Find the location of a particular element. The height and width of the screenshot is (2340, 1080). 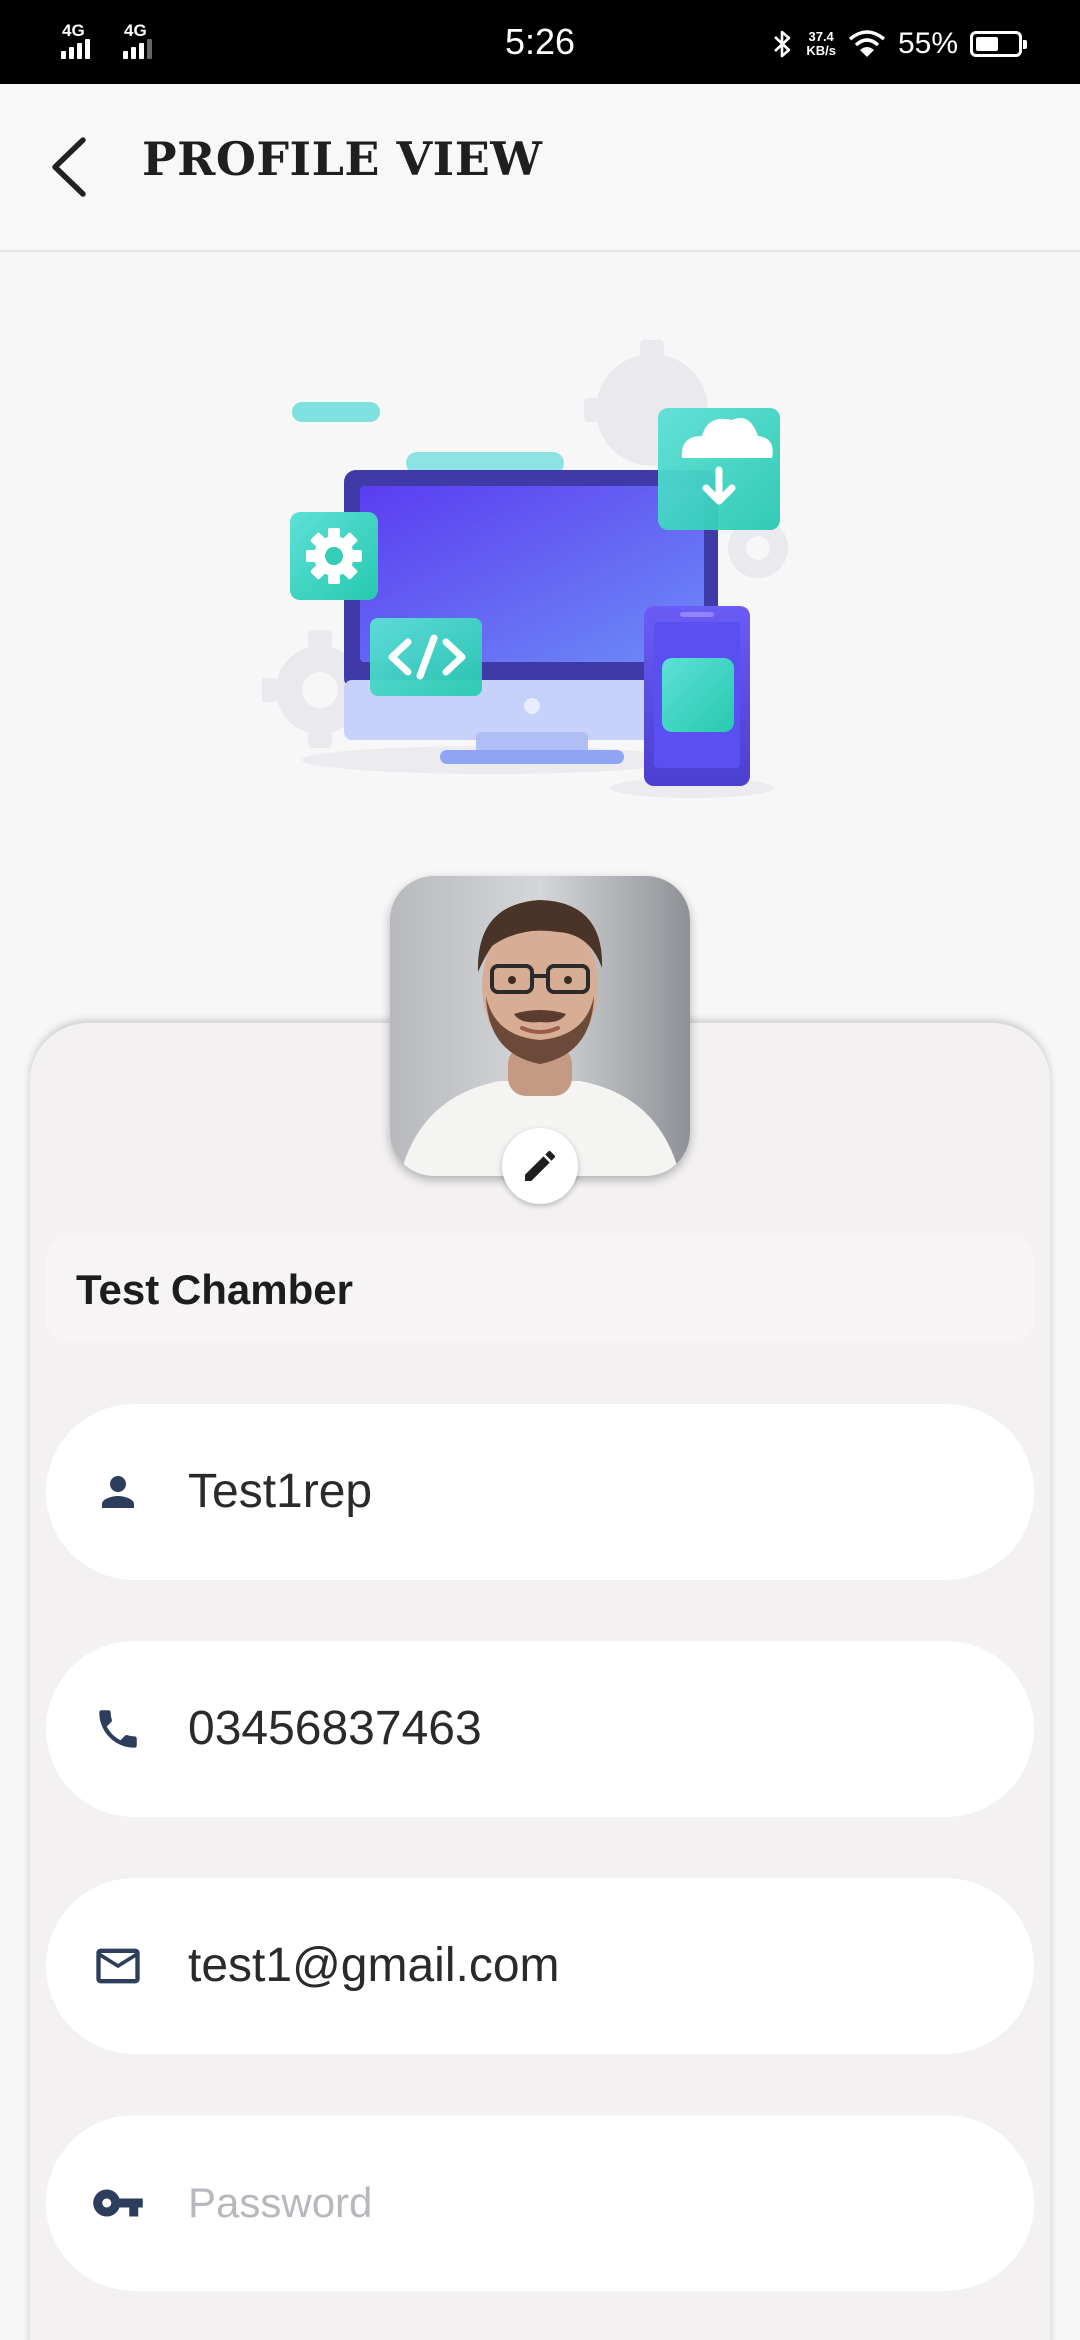

person-icon is located at coordinates (118, 1492).